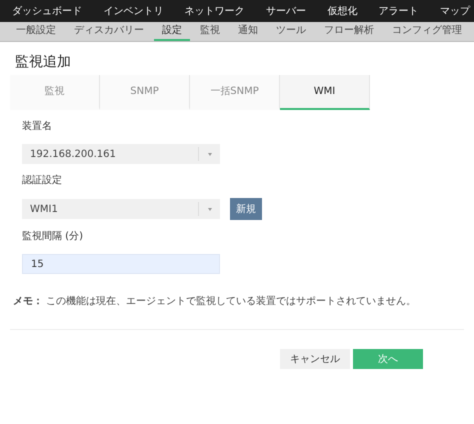 The width and height of the screenshot is (474, 424). What do you see at coordinates (37, 127) in the screenshot?
I see `field-label: 装置名` at bounding box center [37, 127].